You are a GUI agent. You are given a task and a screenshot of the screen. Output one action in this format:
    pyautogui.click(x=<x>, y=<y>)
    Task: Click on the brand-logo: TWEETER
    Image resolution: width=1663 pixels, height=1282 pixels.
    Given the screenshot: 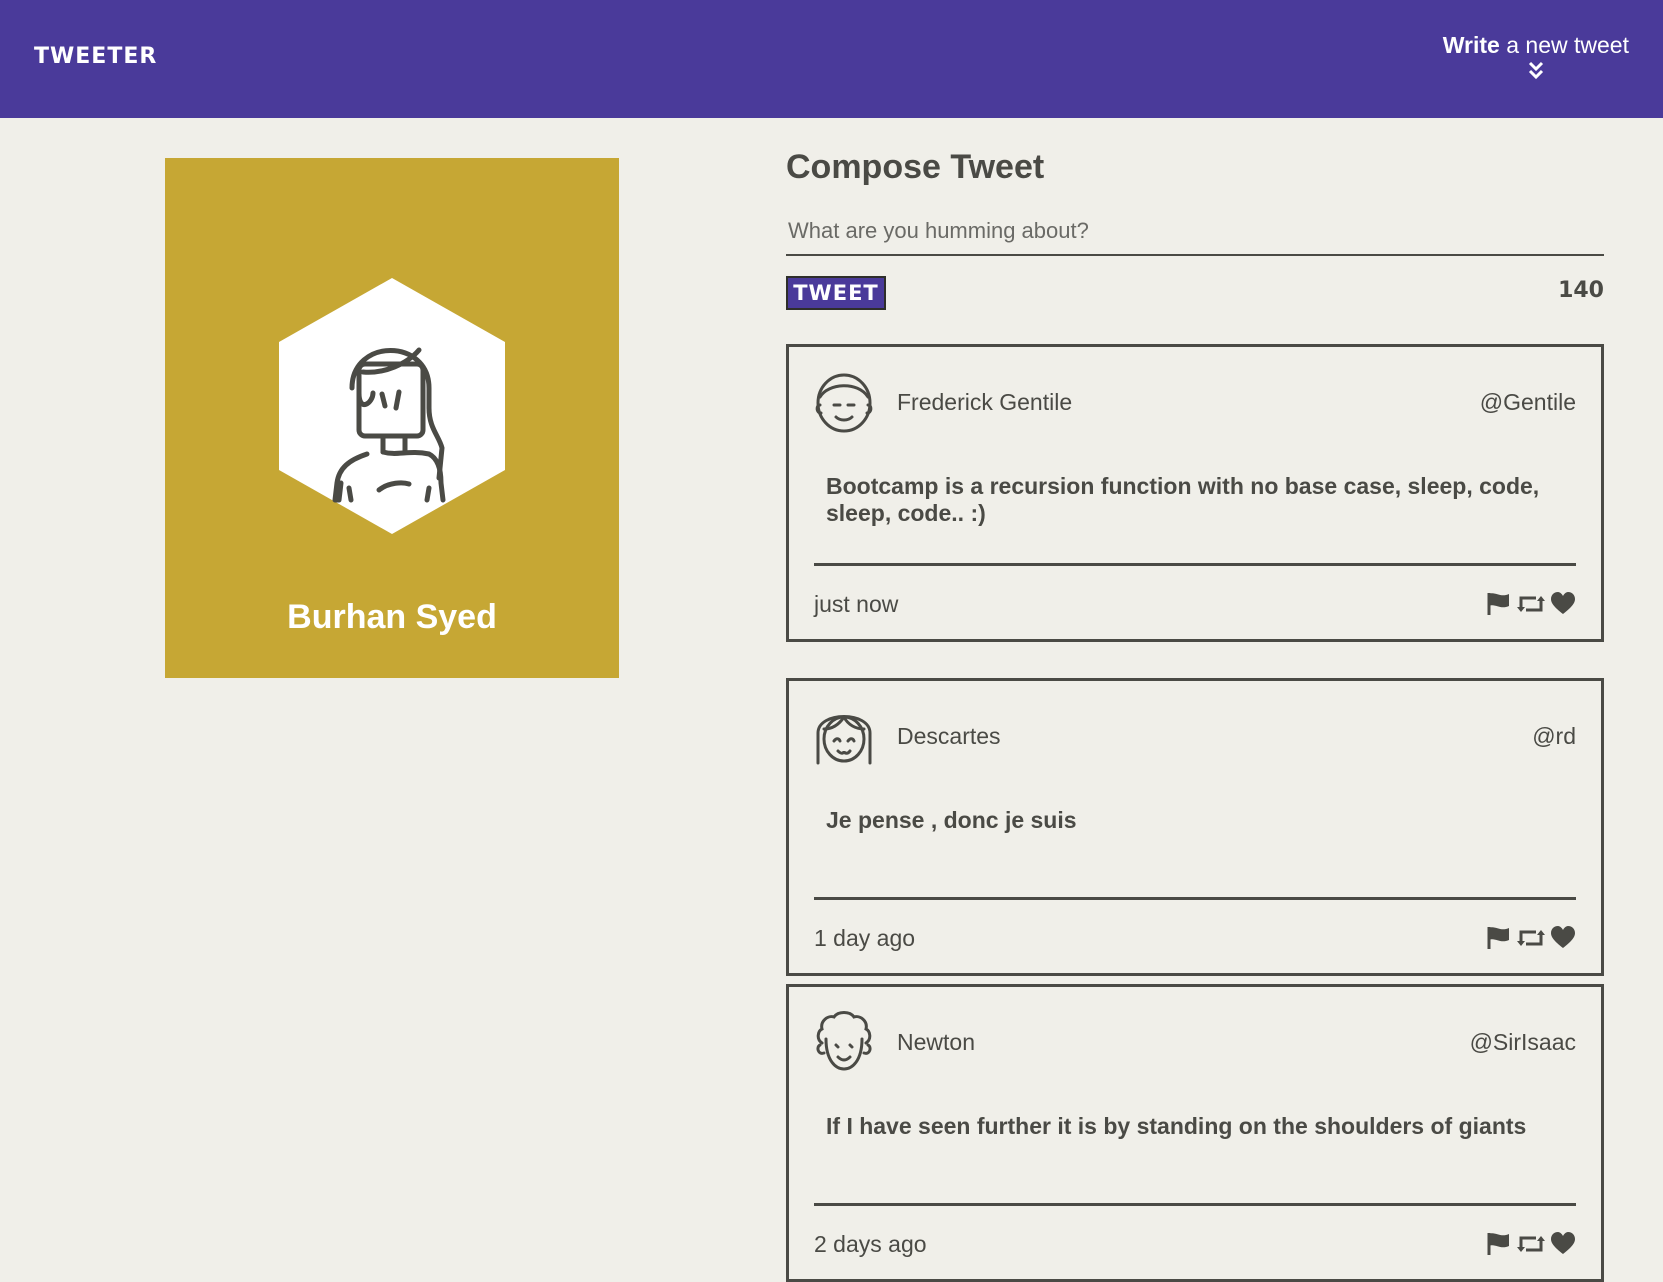 What is the action you would take?
    pyautogui.click(x=95, y=56)
    